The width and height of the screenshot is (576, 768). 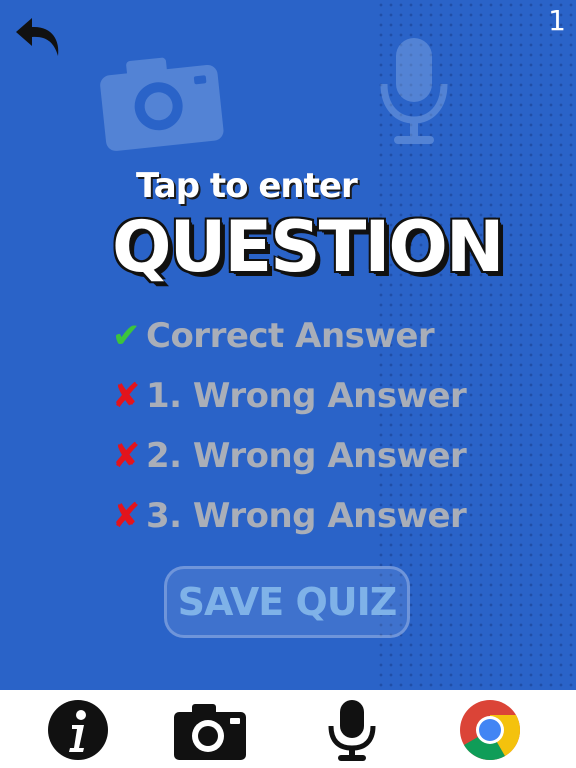 I want to click on question-field: QUESTION, so click(x=308, y=247).